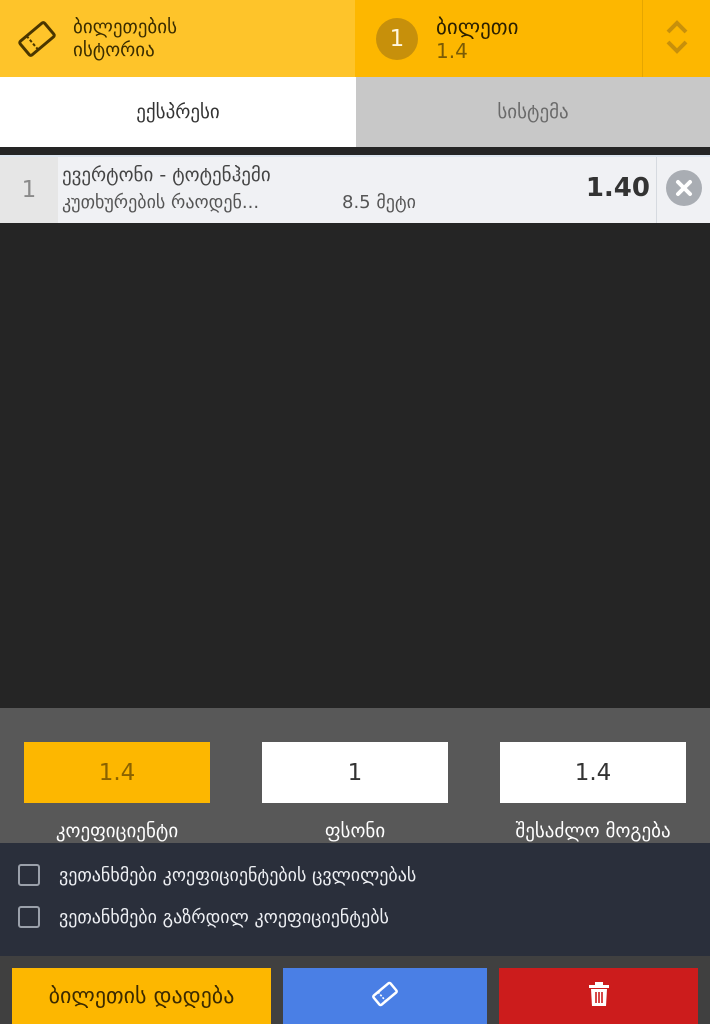 This screenshot has width=710, height=1024. I want to click on ticket-summary: 1 ბილეთი 1.4, so click(498, 38).